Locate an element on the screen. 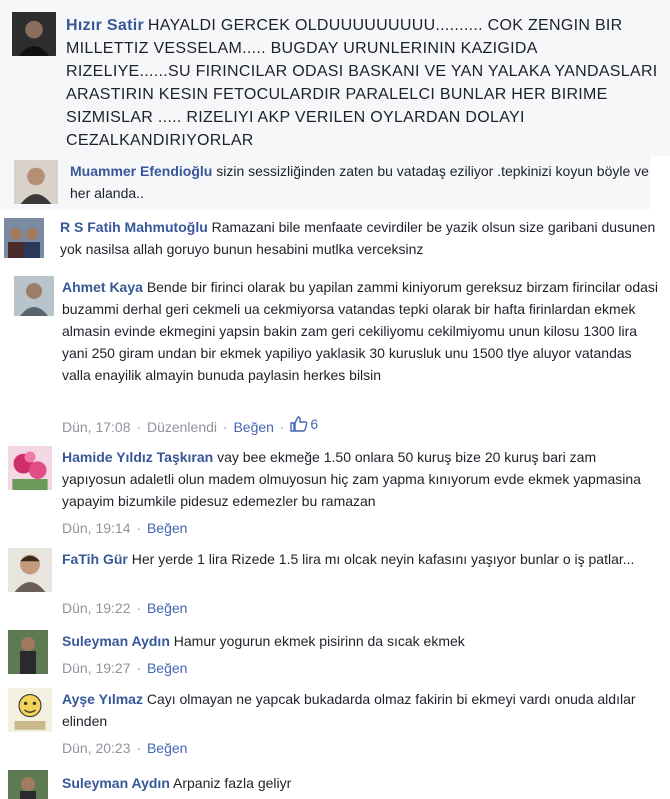  comment-meta: Dün, 19:22 · Beğen is located at coordinates (124, 608).